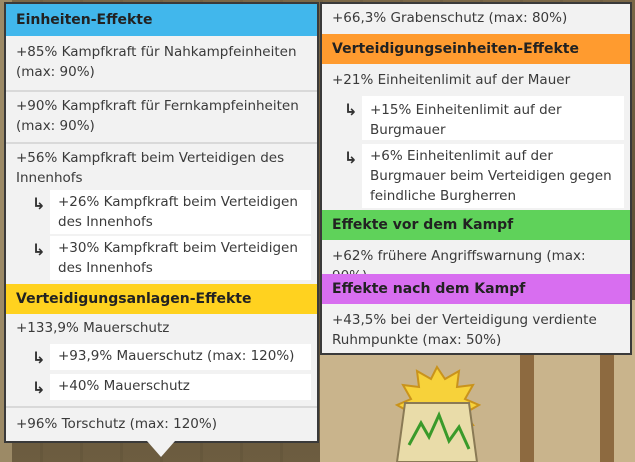 Image resolution: width=635 pixels, height=462 pixels. Describe the element at coordinates (161, 20) in the screenshot. I see `section-header-einheiten: Einheiten-Effekte` at that location.